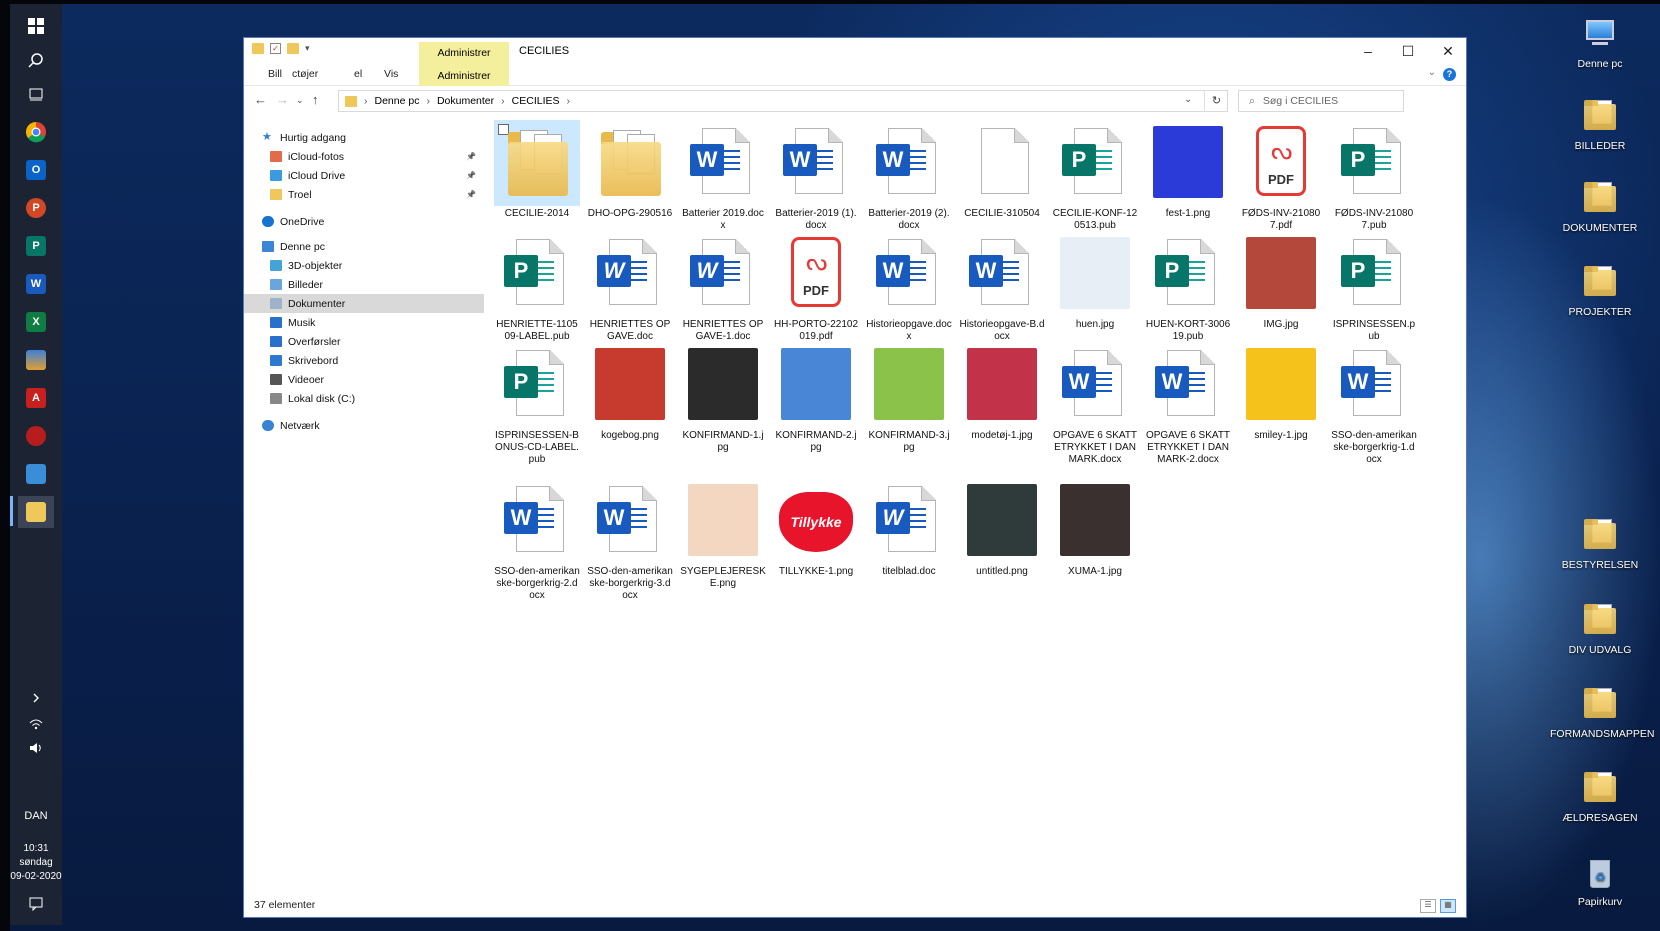 Image resolution: width=1660 pixels, height=931 pixels. Describe the element at coordinates (1281, 392) in the screenshot. I see `file-item: smiley-1.jpg` at that location.